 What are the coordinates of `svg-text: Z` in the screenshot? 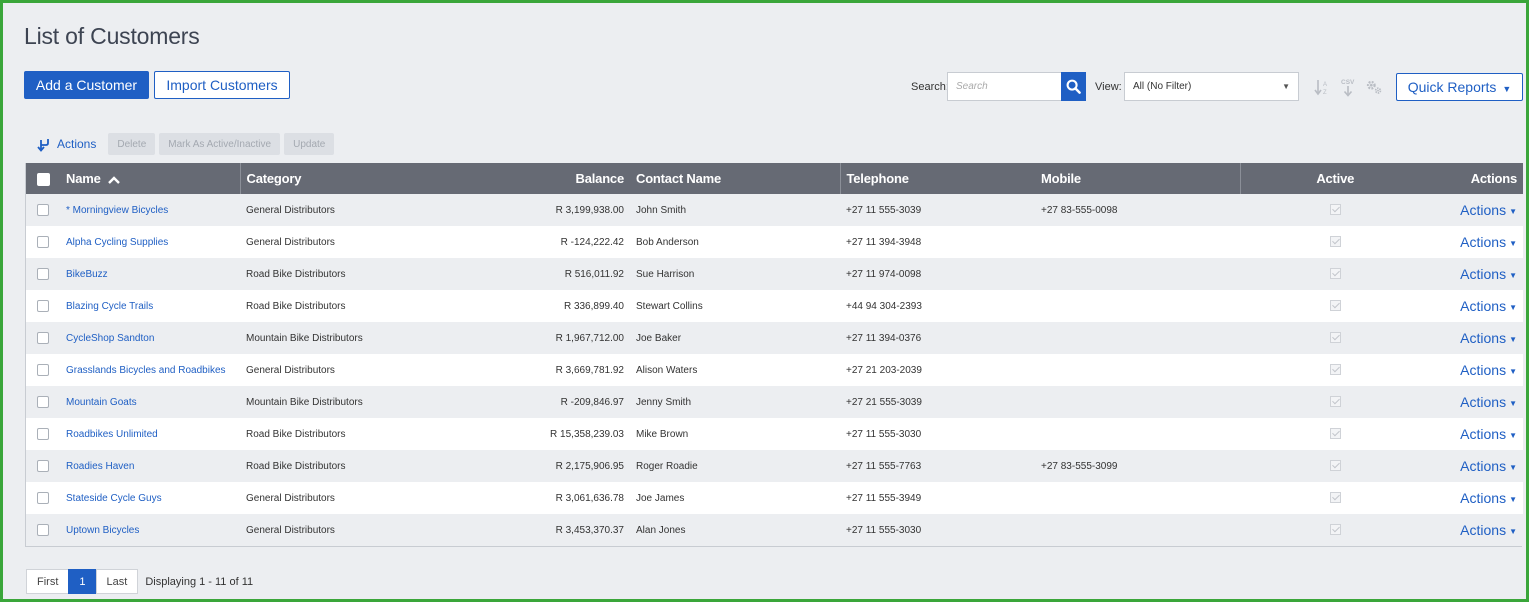 It's located at (1325, 93).